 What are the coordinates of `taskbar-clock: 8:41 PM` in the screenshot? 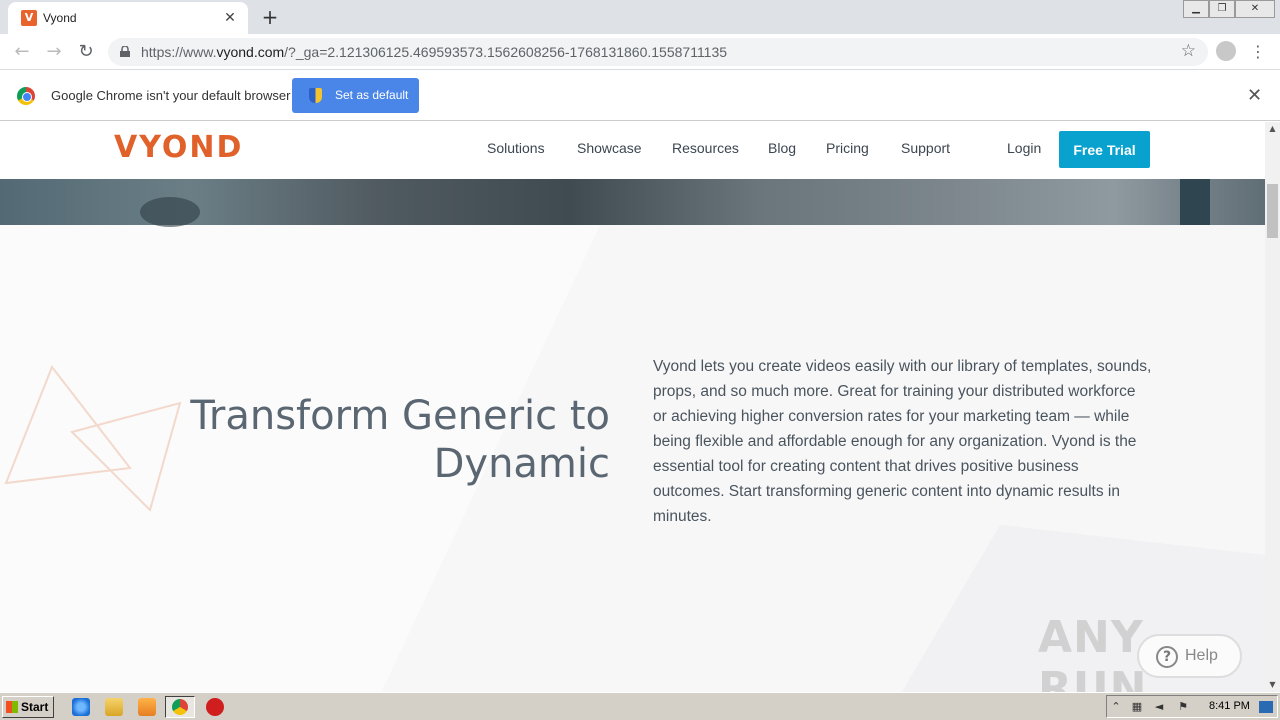 It's located at (1229, 706).